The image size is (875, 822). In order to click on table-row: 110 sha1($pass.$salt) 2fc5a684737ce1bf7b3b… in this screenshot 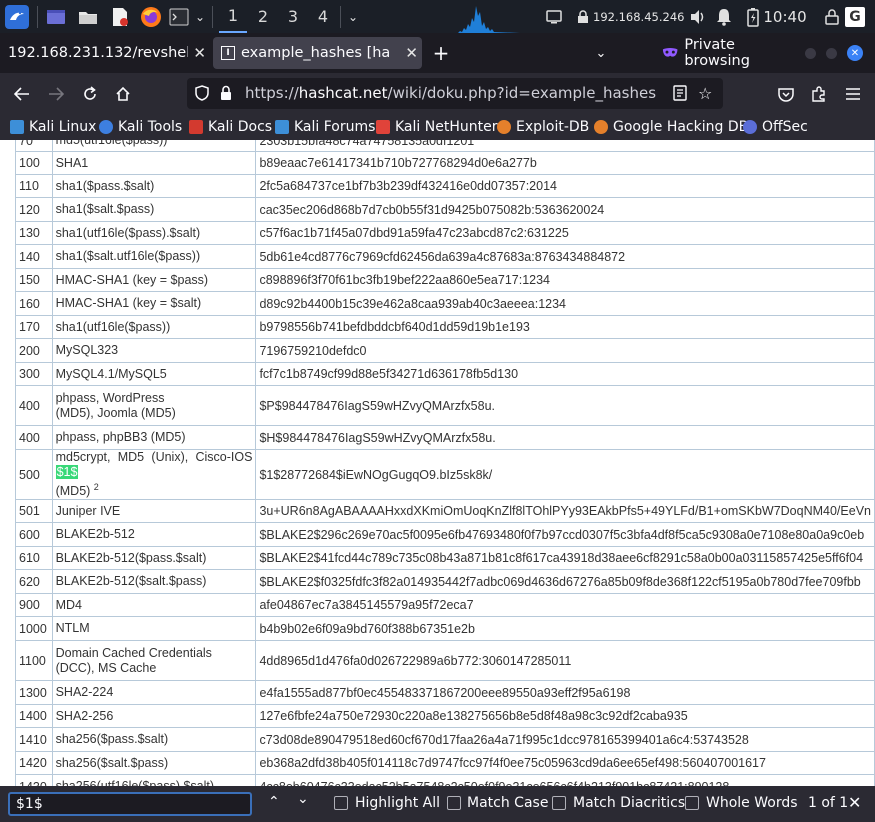, I will do `click(445, 186)`.